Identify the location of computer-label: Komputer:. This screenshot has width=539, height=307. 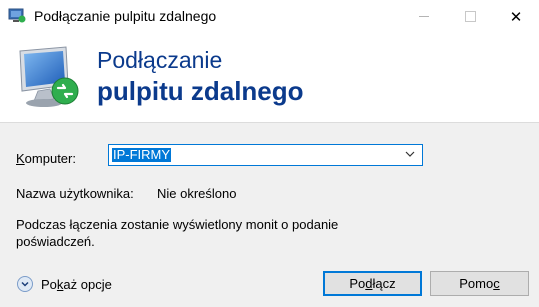
(46, 158).